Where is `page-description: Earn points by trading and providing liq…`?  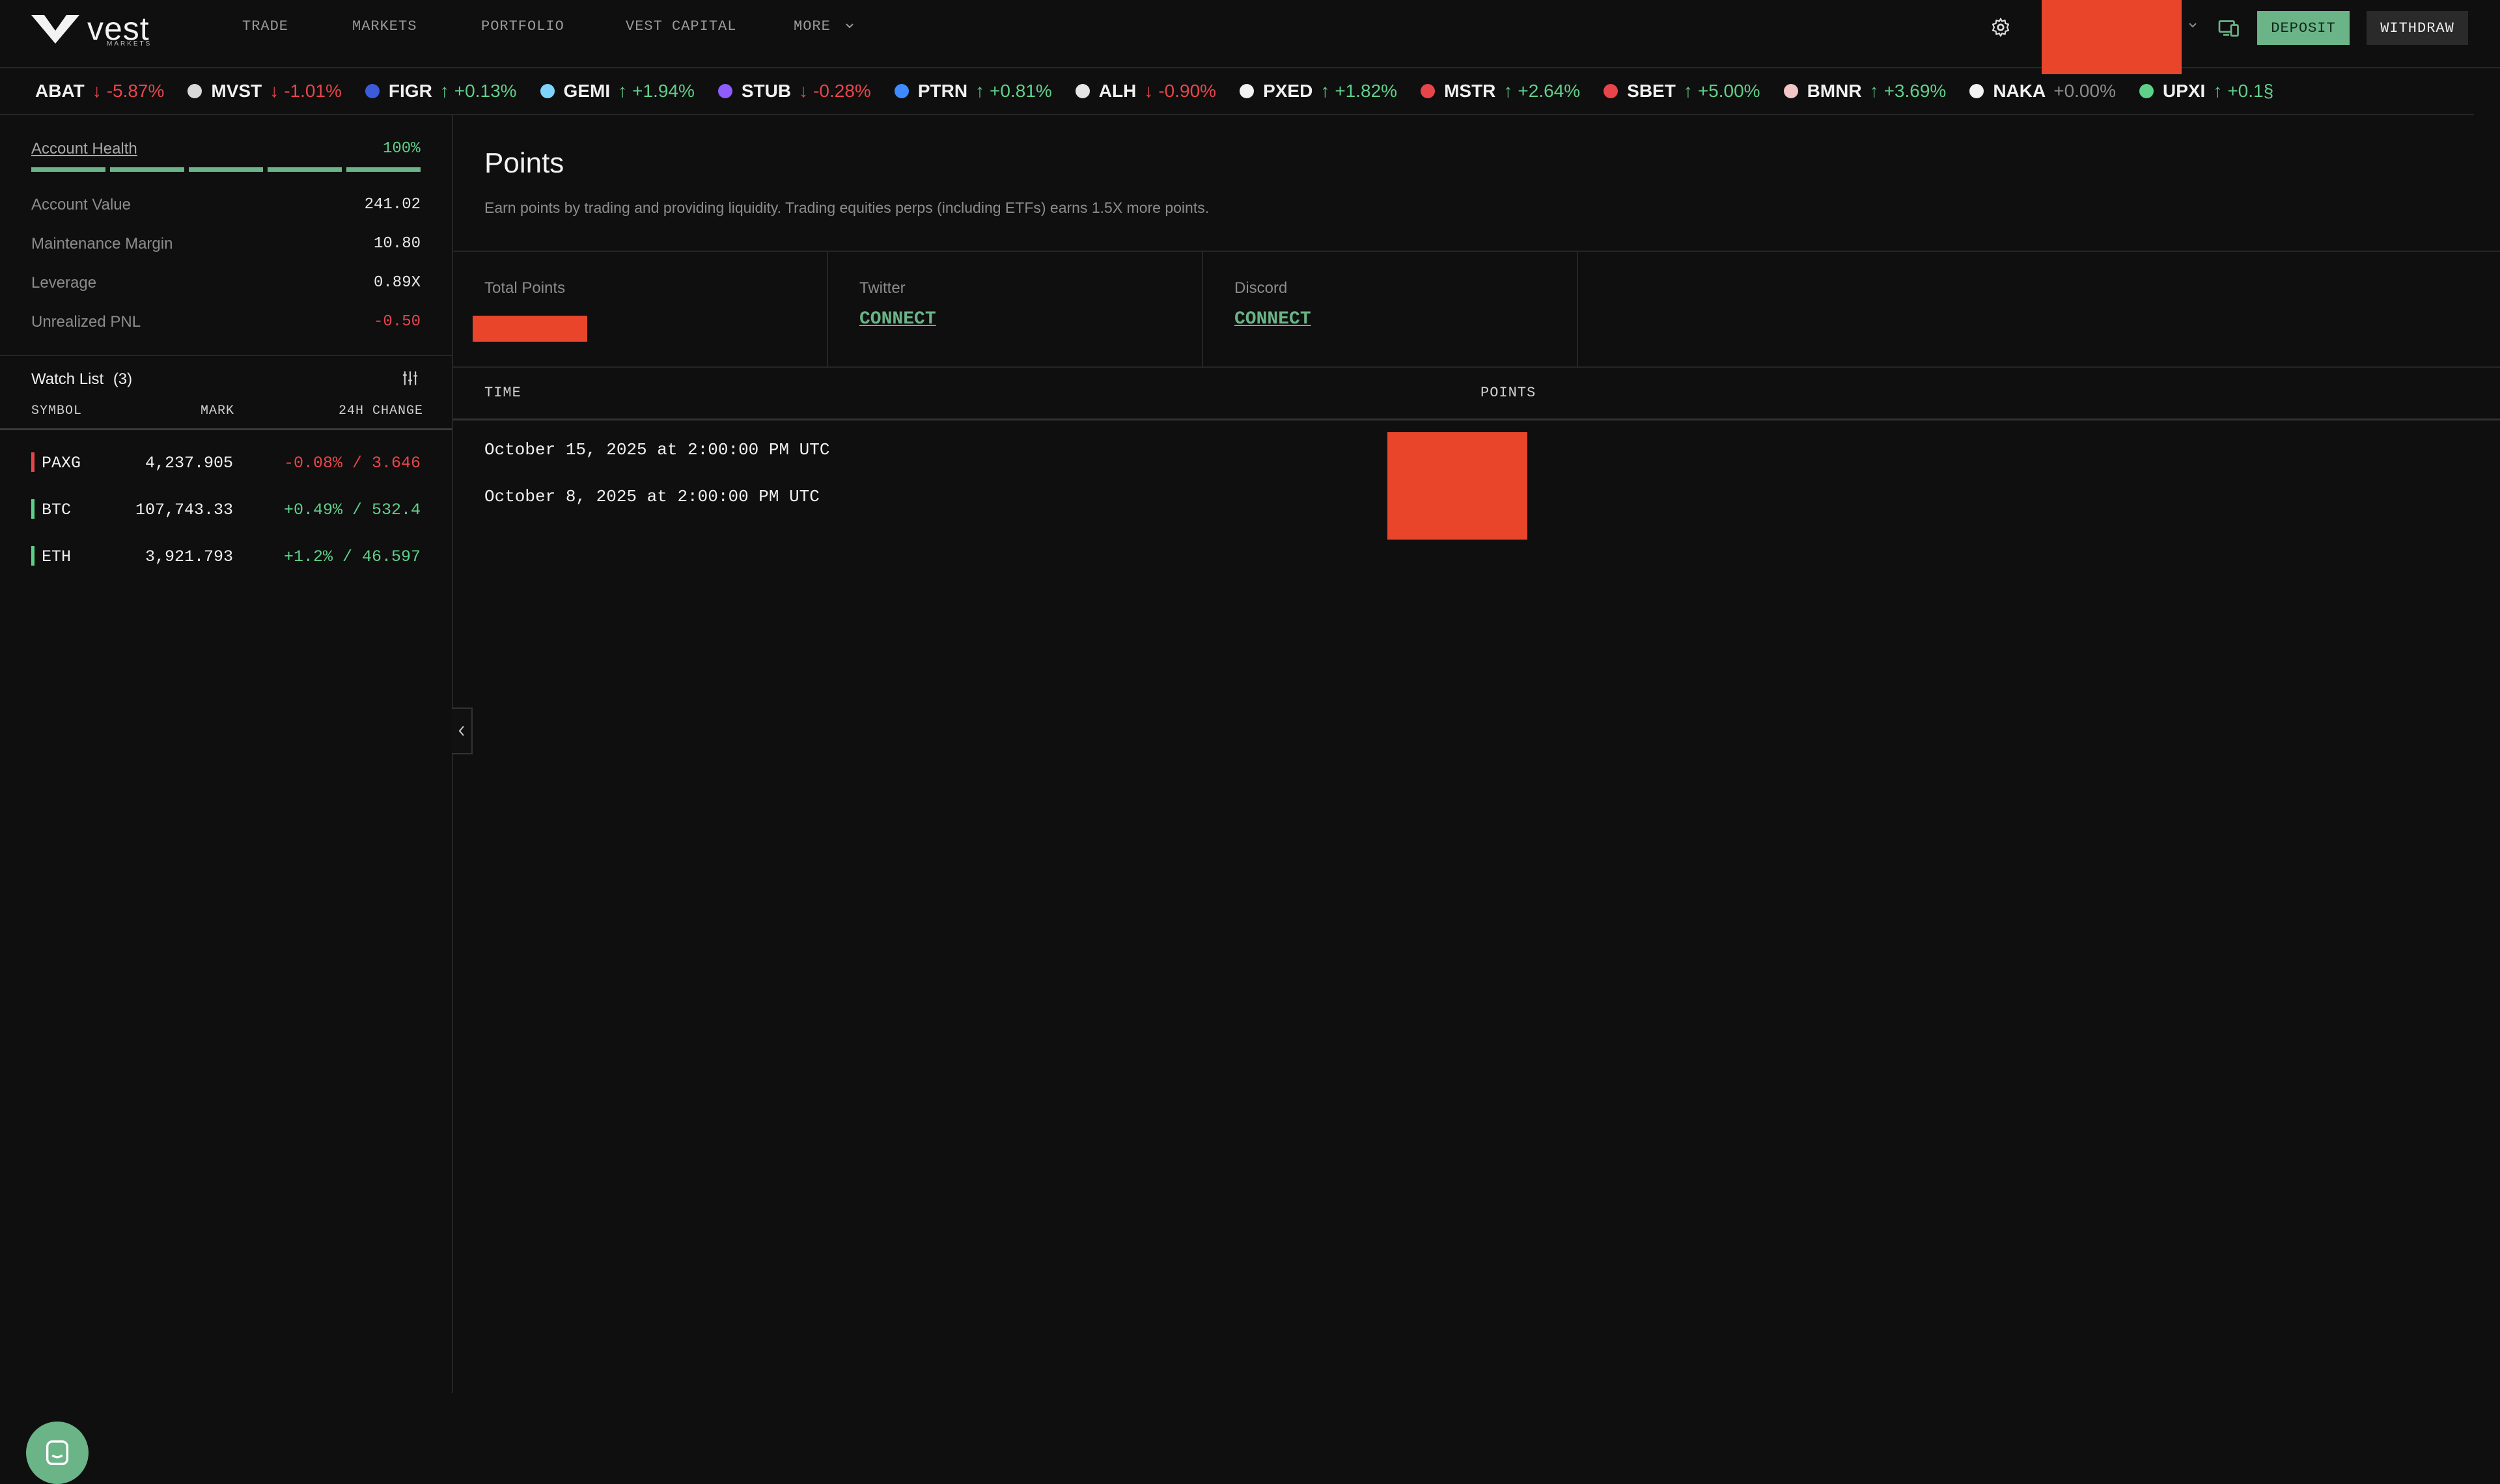 page-description: Earn points by trading and providing liq… is located at coordinates (847, 207).